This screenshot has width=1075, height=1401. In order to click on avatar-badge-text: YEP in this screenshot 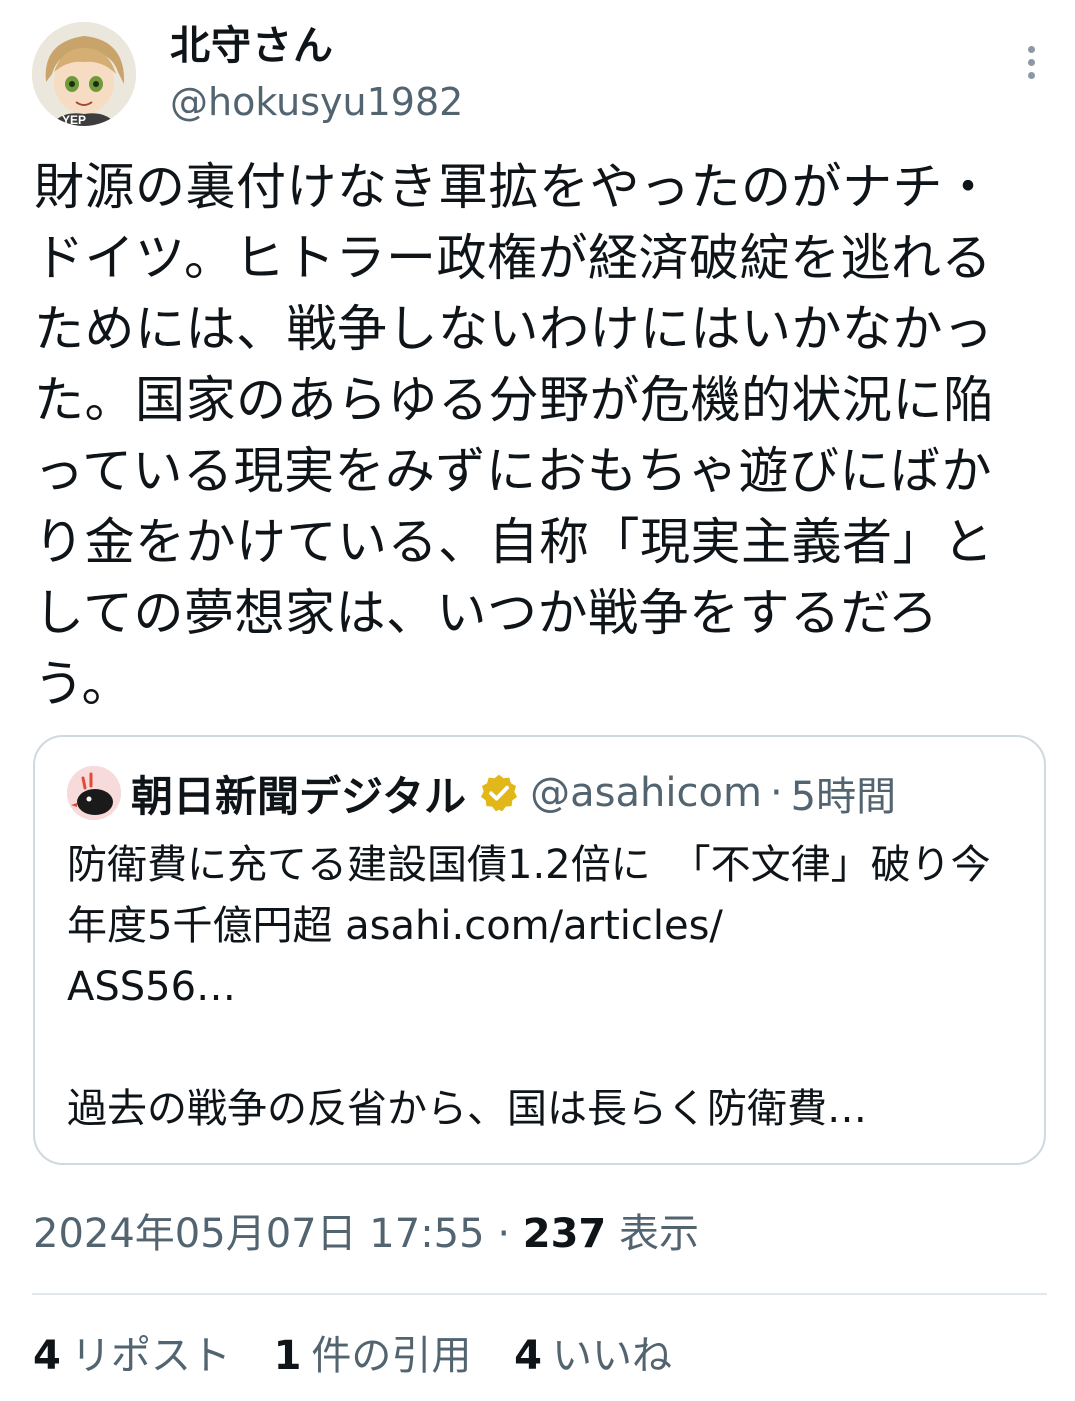, I will do `click(74, 119)`.